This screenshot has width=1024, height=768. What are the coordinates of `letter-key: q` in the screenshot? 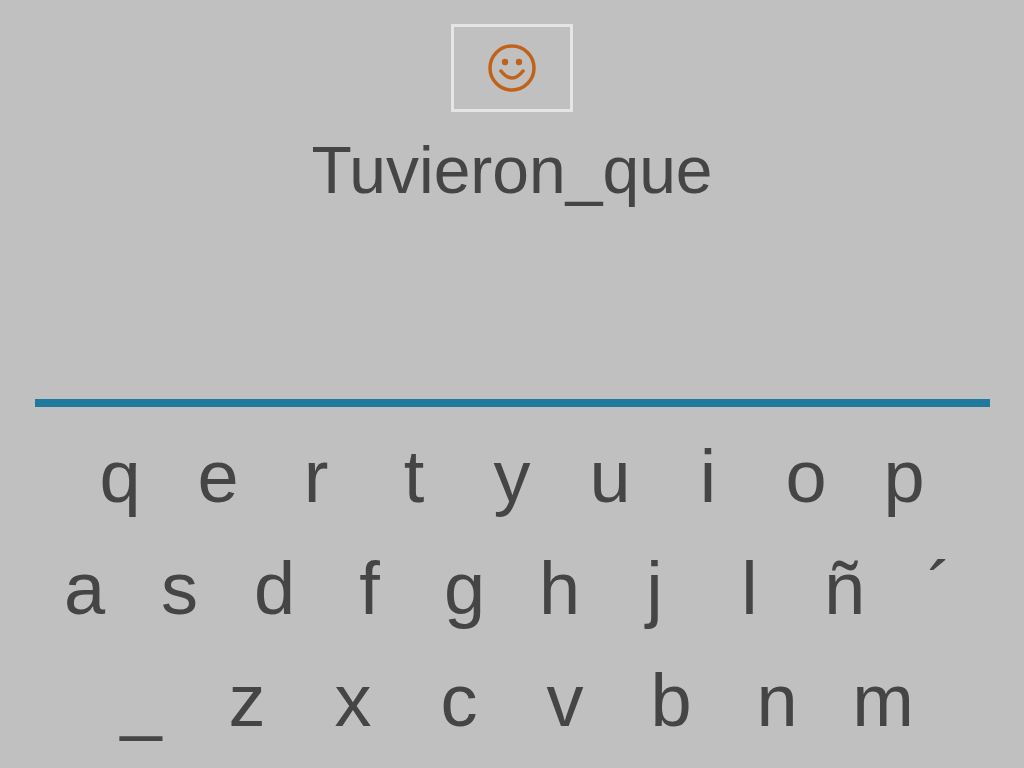 It's located at (120, 477).